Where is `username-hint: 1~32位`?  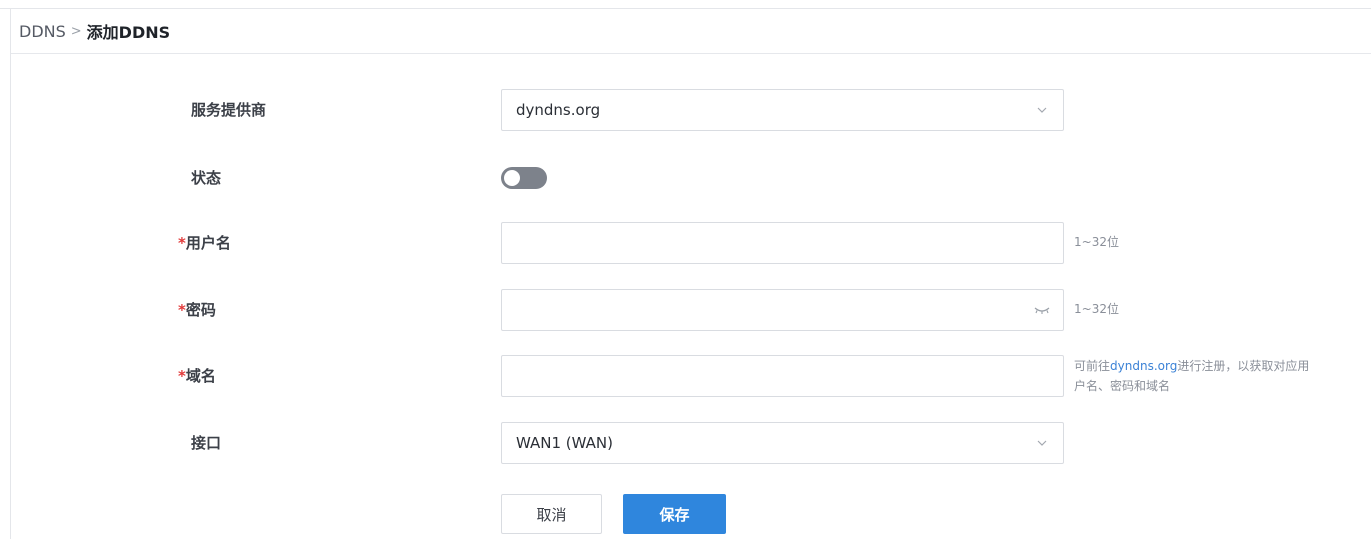
username-hint: 1~32位 is located at coordinates (1096, 242).